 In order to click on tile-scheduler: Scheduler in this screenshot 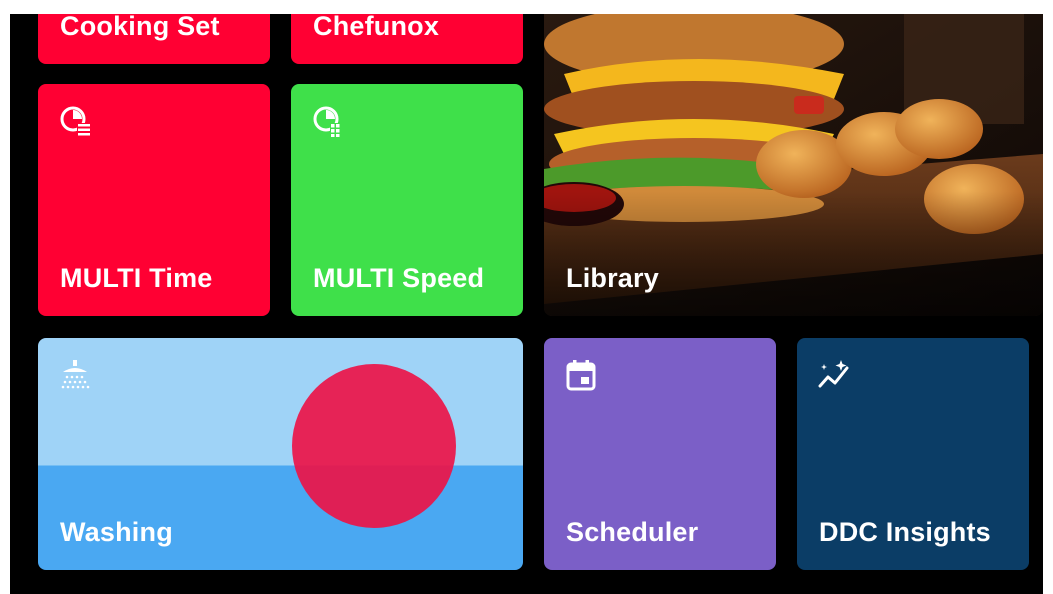, I will do `click(660, 454)`.